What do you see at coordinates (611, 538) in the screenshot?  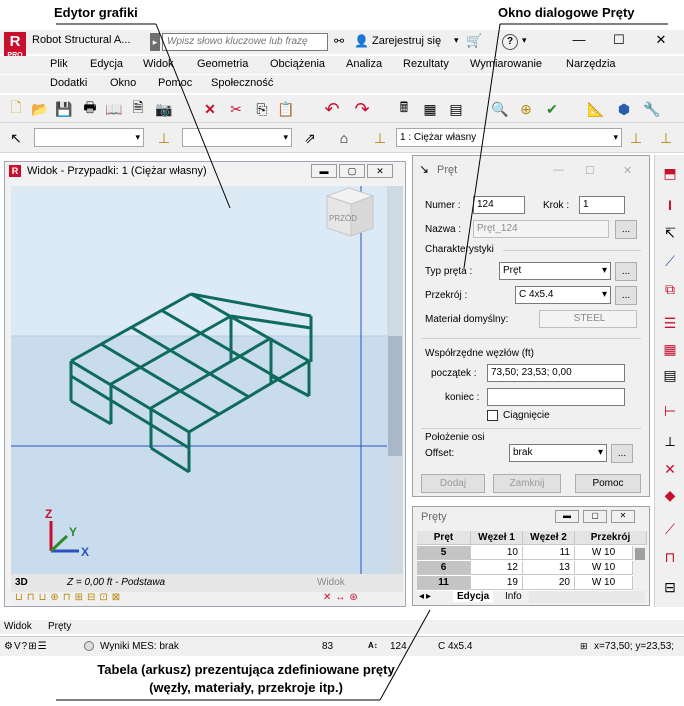 I see `header-przekroj: Przekrój` at bounding box center [611, 538].